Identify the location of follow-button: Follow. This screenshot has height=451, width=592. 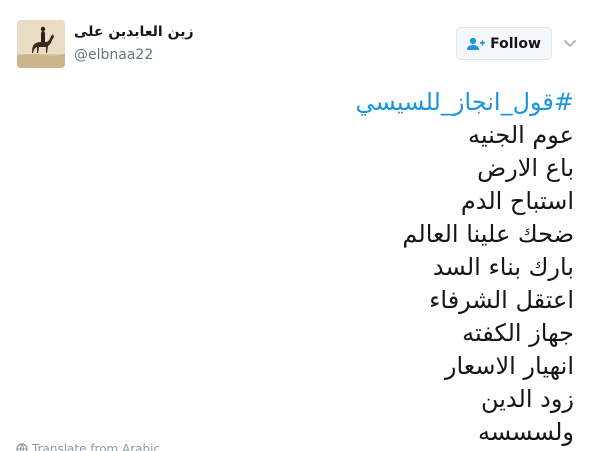
(504, 43).